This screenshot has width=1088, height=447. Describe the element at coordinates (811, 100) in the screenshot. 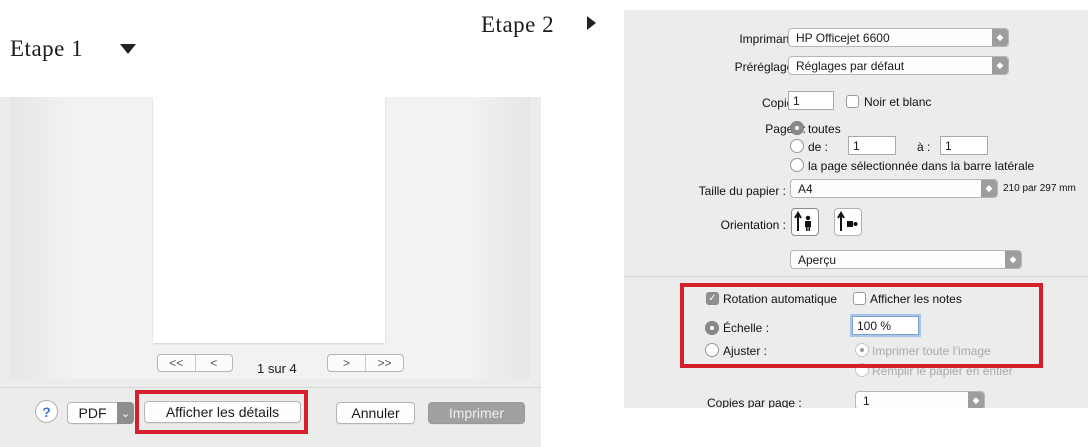

I see `copies-field: 1` at that location.